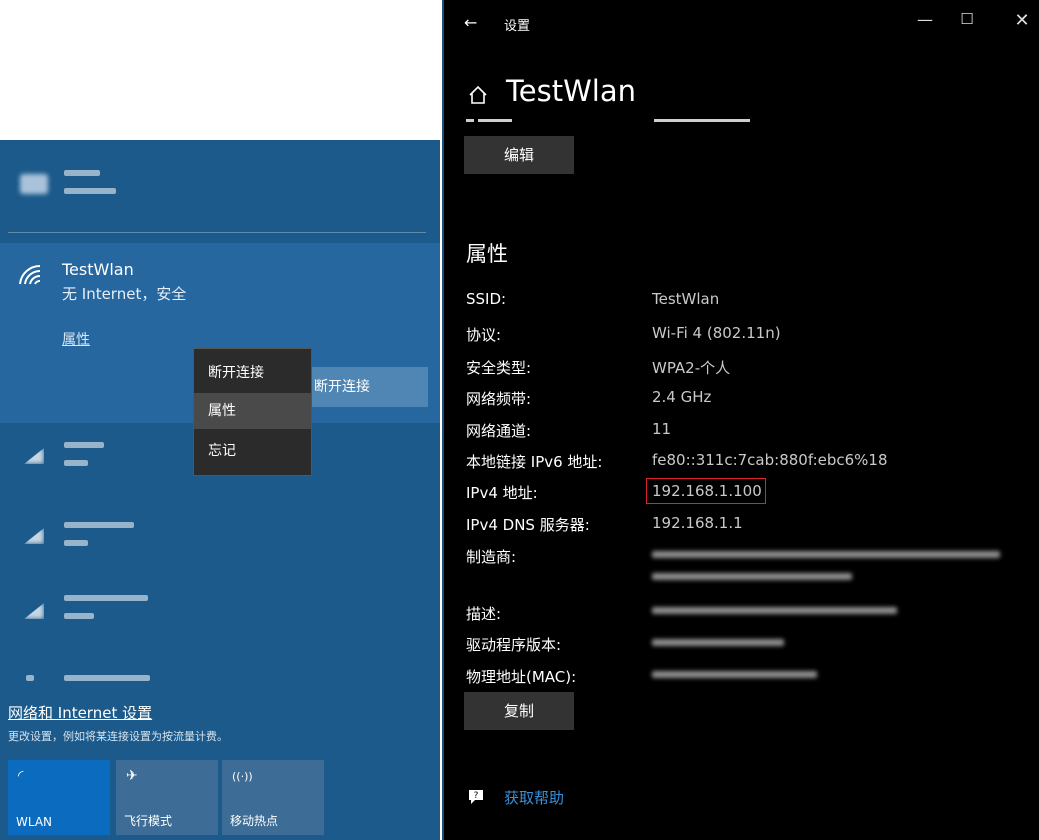 Image resolution: width=1039 pixels, height=840 pixels. What do you see at coordinates (499, 399) in the screenshot?
I see `property-label: 网络频带:` at bounding box center [499, 399].